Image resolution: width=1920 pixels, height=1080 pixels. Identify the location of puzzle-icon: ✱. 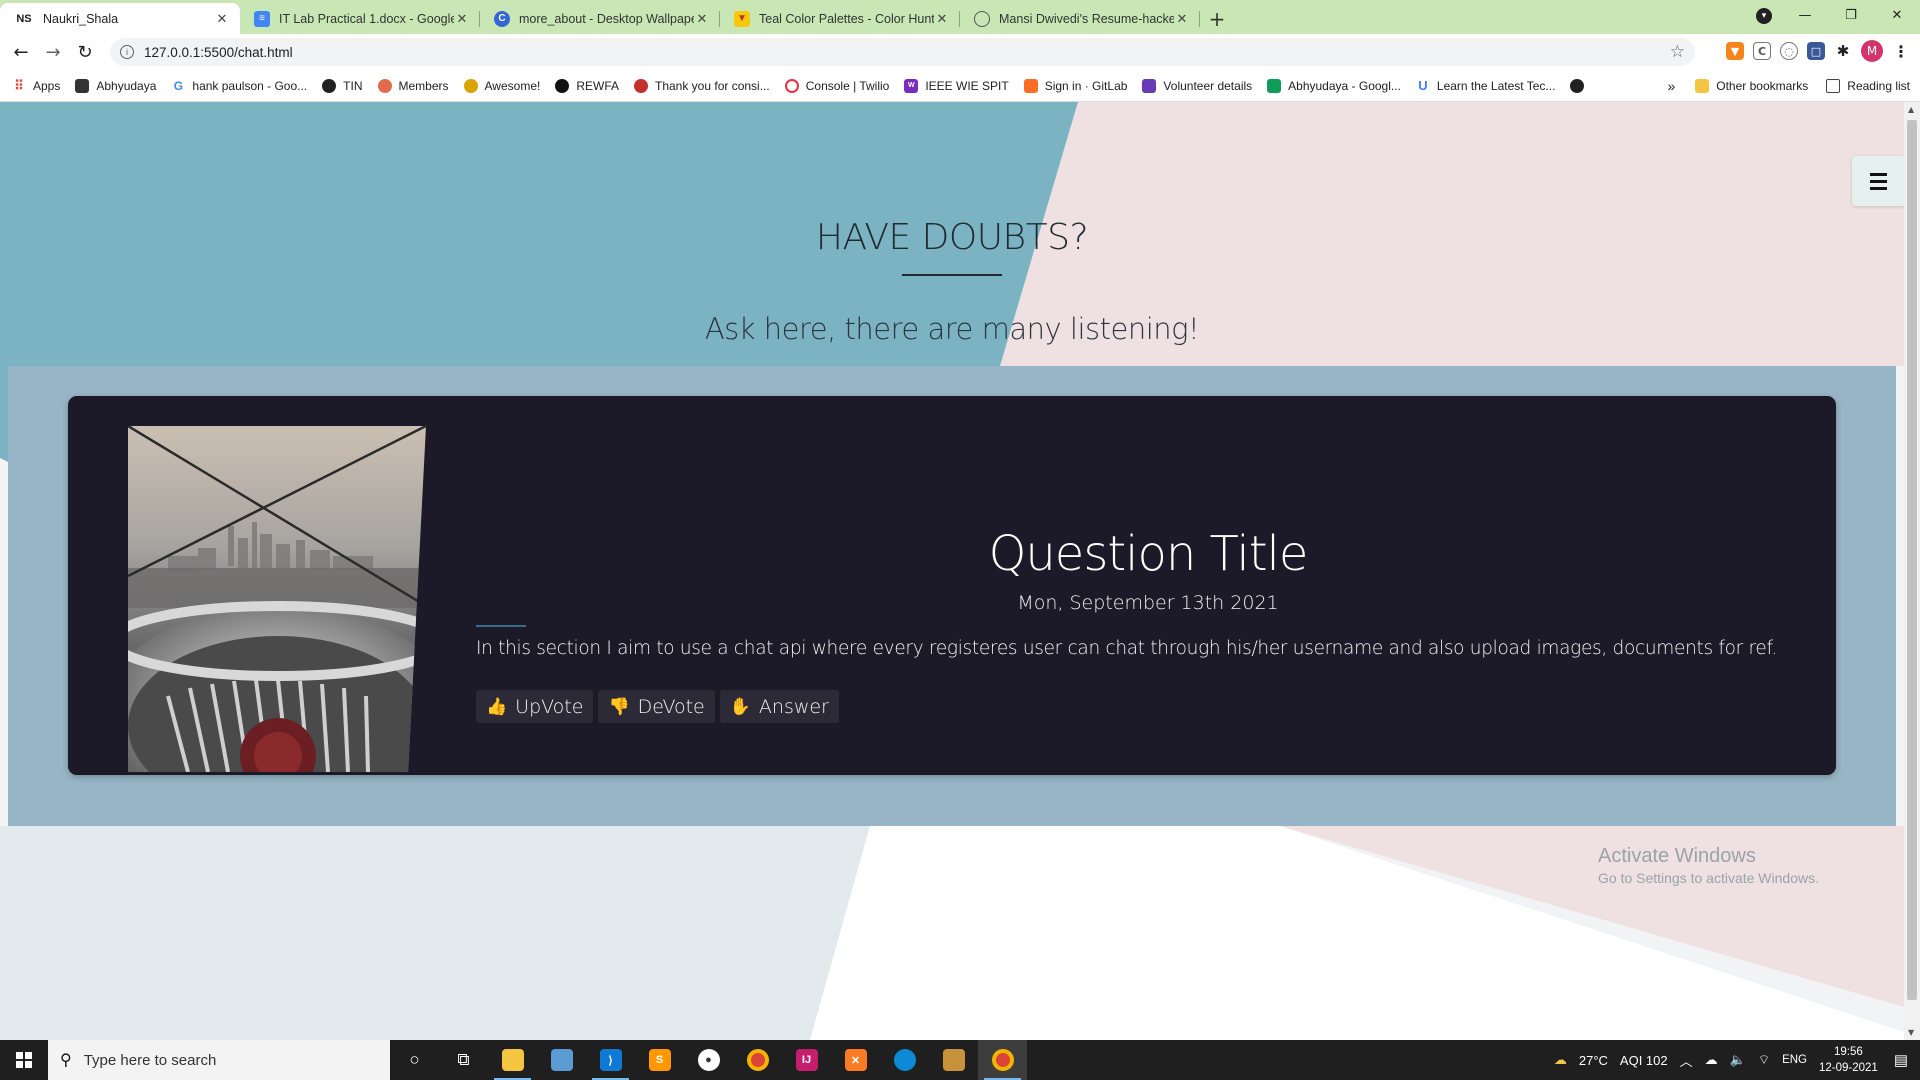
(1843, 51).